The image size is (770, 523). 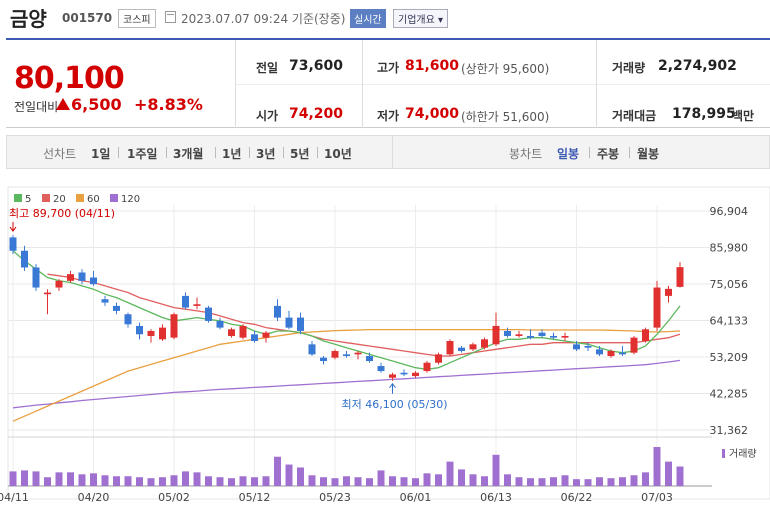 What do you see at coordinates (392, 388) in the screenshot?
I see `min-arrow` at bounding box center [392, 388].